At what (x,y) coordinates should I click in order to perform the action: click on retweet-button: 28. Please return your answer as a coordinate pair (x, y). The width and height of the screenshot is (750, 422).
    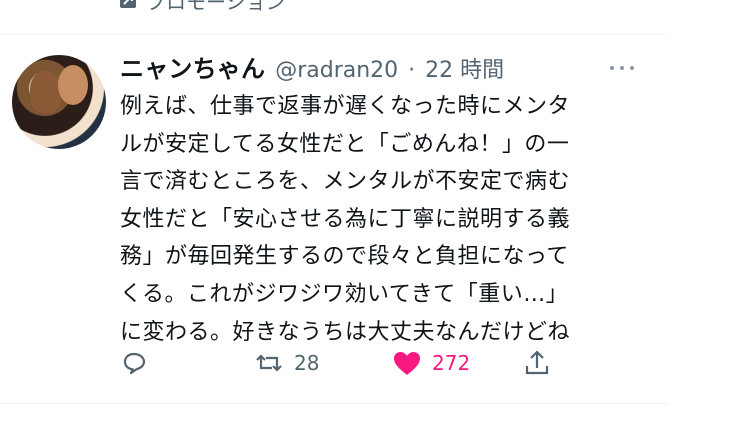
    Looking at the image, I should click on (286, 363).